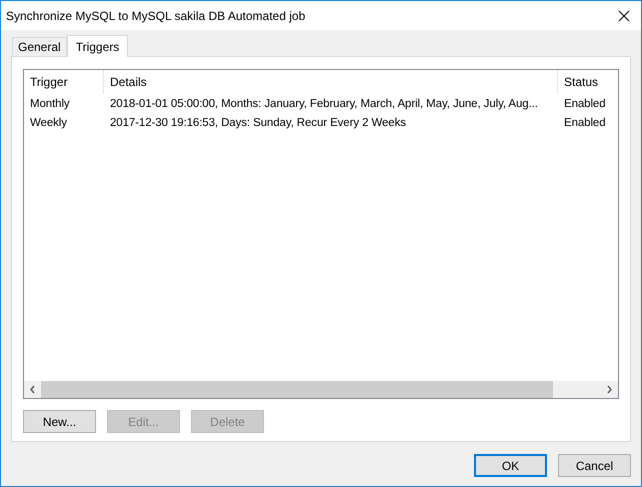  Describe the element at coordinates (39, 46) in the screenshot. I see `tab: General` at that location.